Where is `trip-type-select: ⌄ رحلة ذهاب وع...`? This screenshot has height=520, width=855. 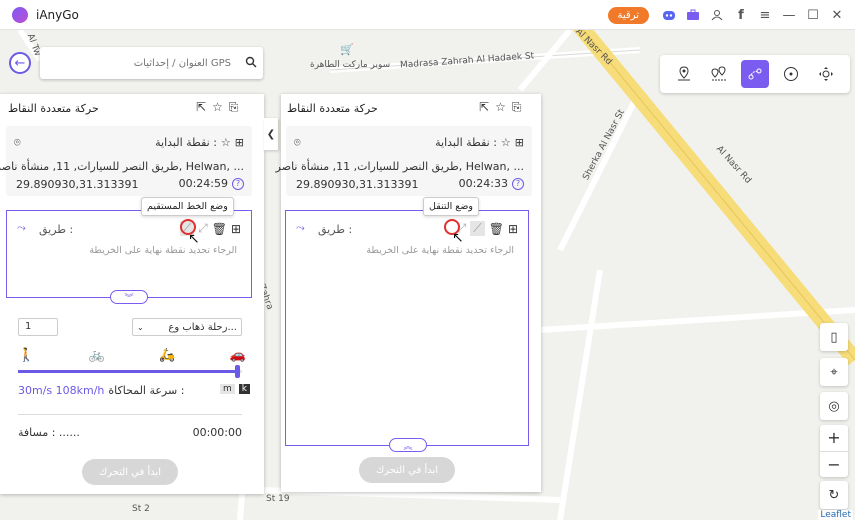
trip-type-select: ⌄ رحلة ذهاب وع... is located at coordinates (187, 327).